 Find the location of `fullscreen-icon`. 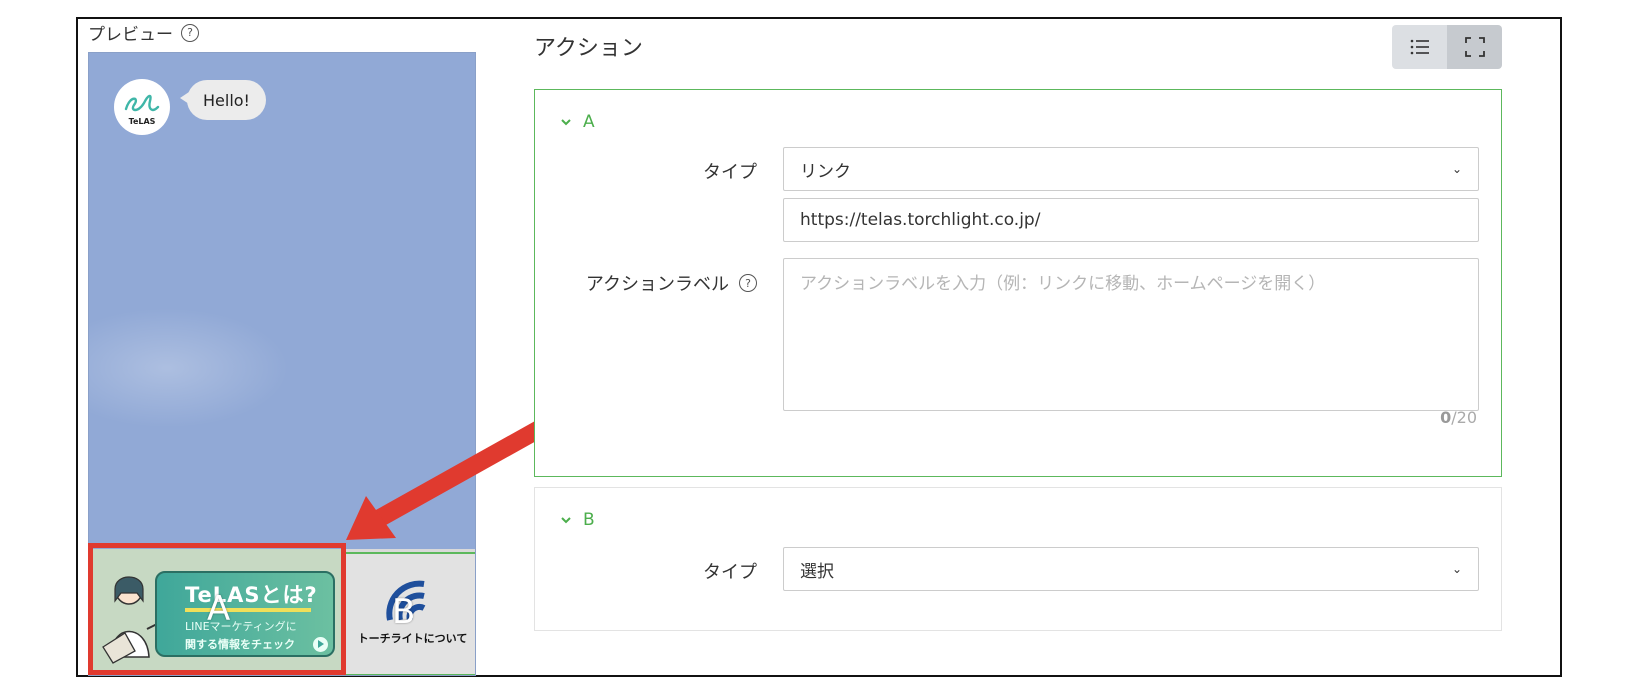

fullscreen-icon is located at coordinates (1474, 47).